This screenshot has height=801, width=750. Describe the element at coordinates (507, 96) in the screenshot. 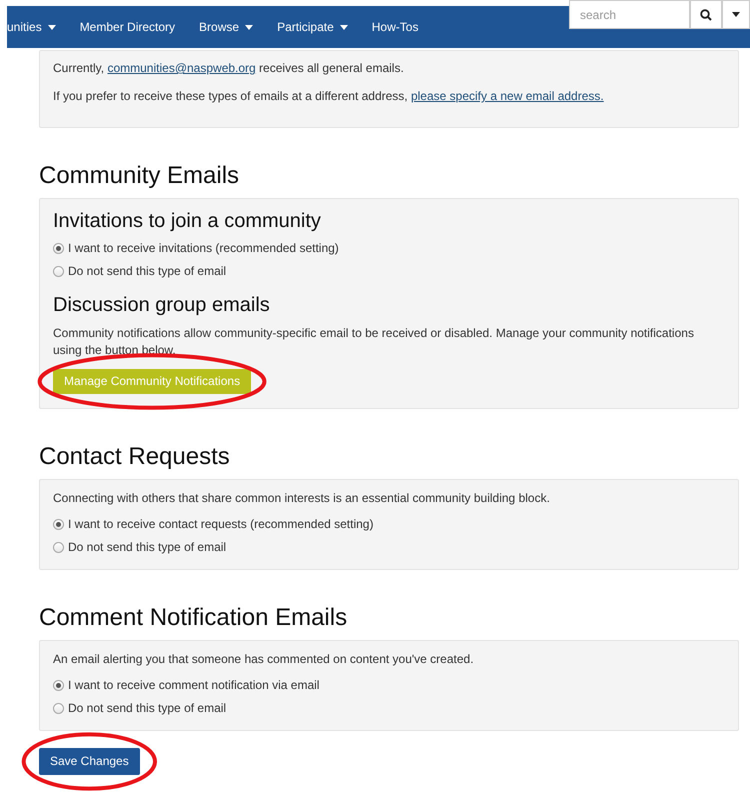

I see `email-link: please specify a new email address.` at that location.